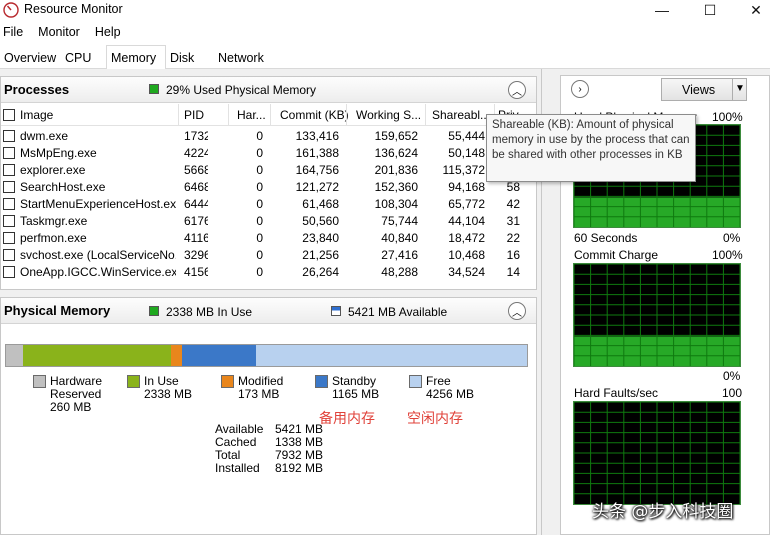 The height and width of the screenshot is (535, 770). Describe the element at coordinates (36, 115) in the screenshot. I see `column-image: Image` at that location.